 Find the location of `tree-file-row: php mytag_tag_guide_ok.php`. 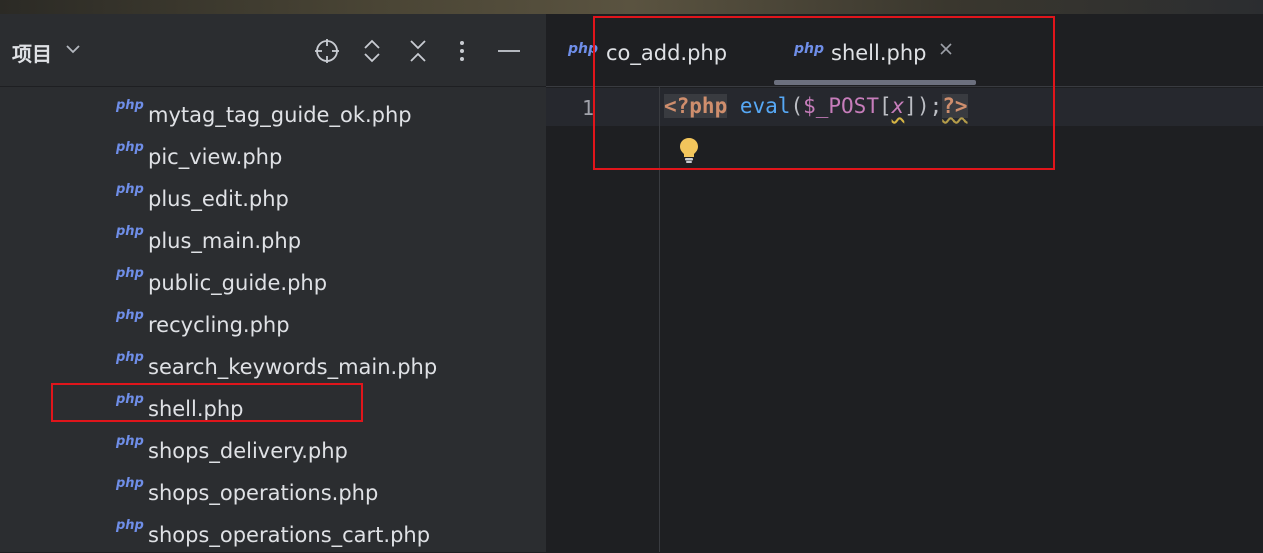

tree-file-row: php mytag_tag_guide_ok.php is located at coordinates (273, 112).